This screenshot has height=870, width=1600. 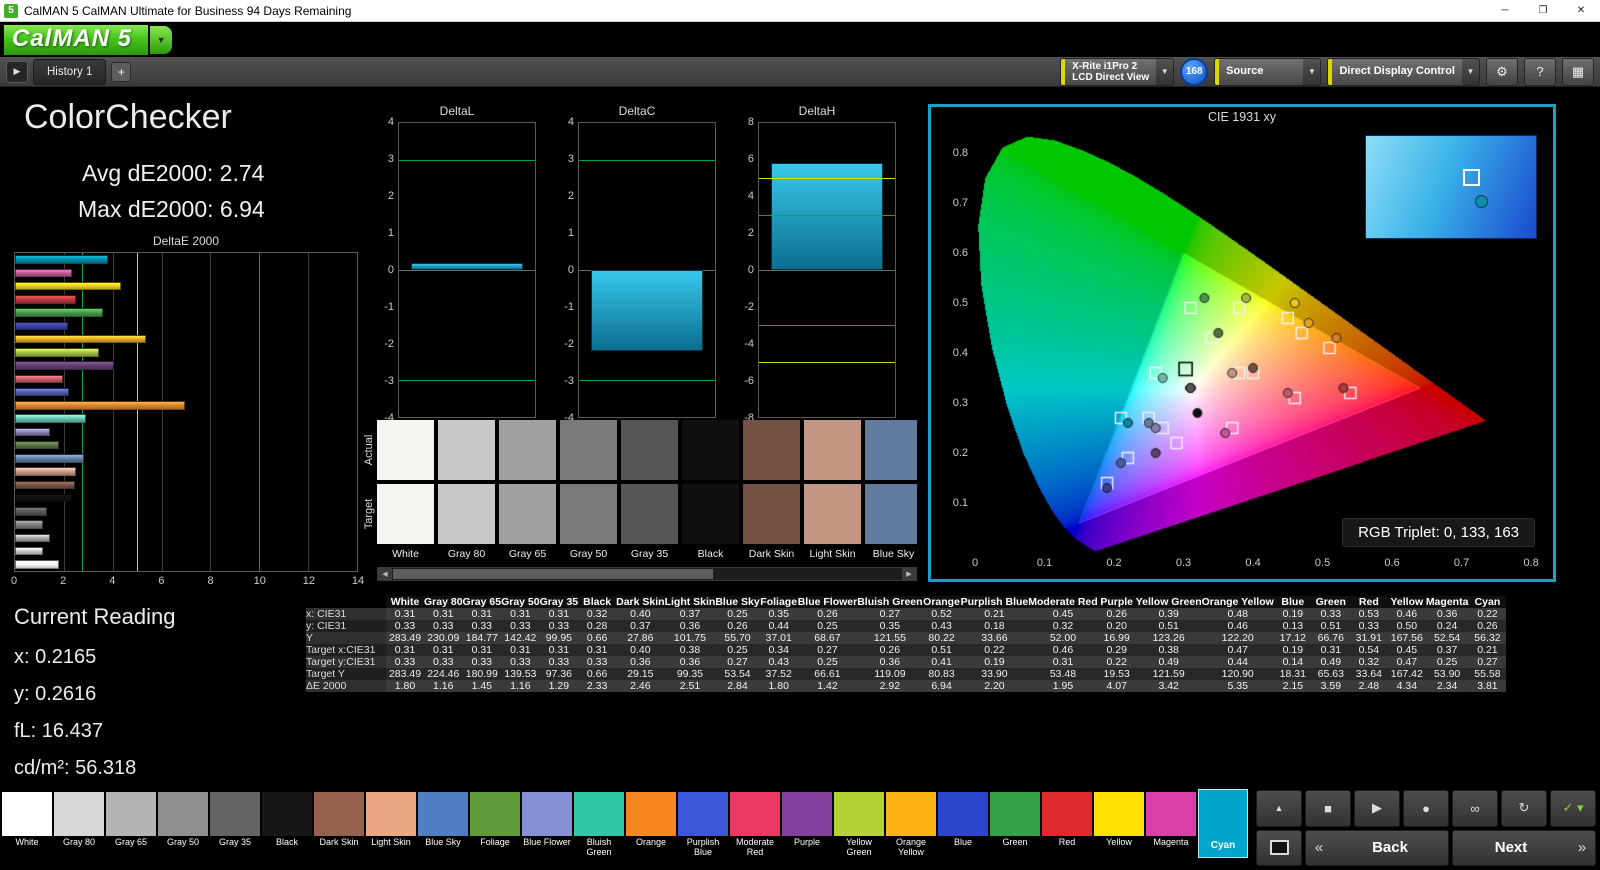 What do you see at coordinates (17, 71) in the screenshot?
I see `workflow-nav-button: ▶` at bounding box center [17, 71].